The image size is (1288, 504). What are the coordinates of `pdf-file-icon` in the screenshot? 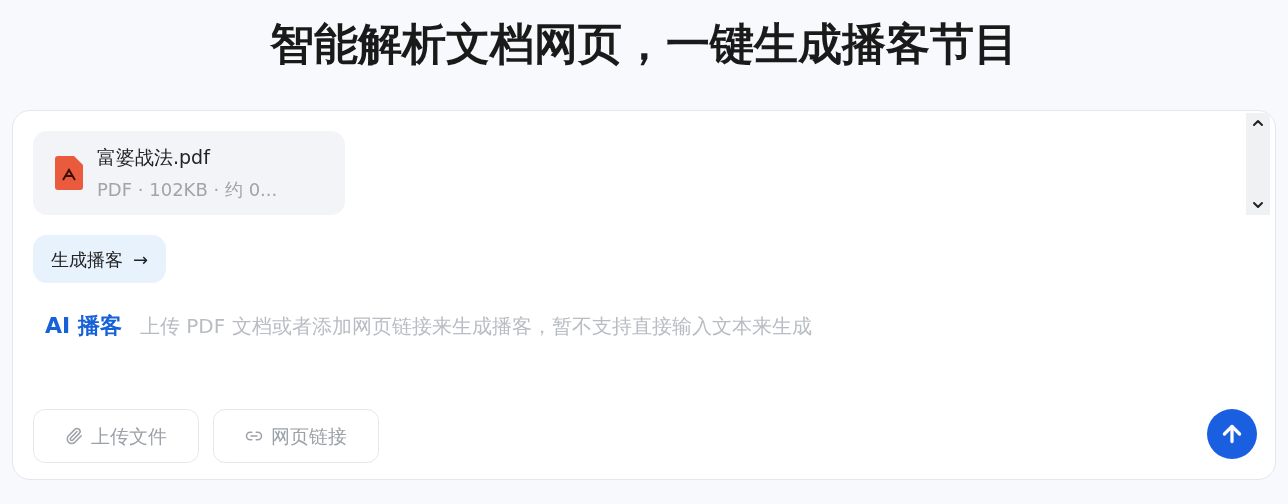 It's located at (69, 173).